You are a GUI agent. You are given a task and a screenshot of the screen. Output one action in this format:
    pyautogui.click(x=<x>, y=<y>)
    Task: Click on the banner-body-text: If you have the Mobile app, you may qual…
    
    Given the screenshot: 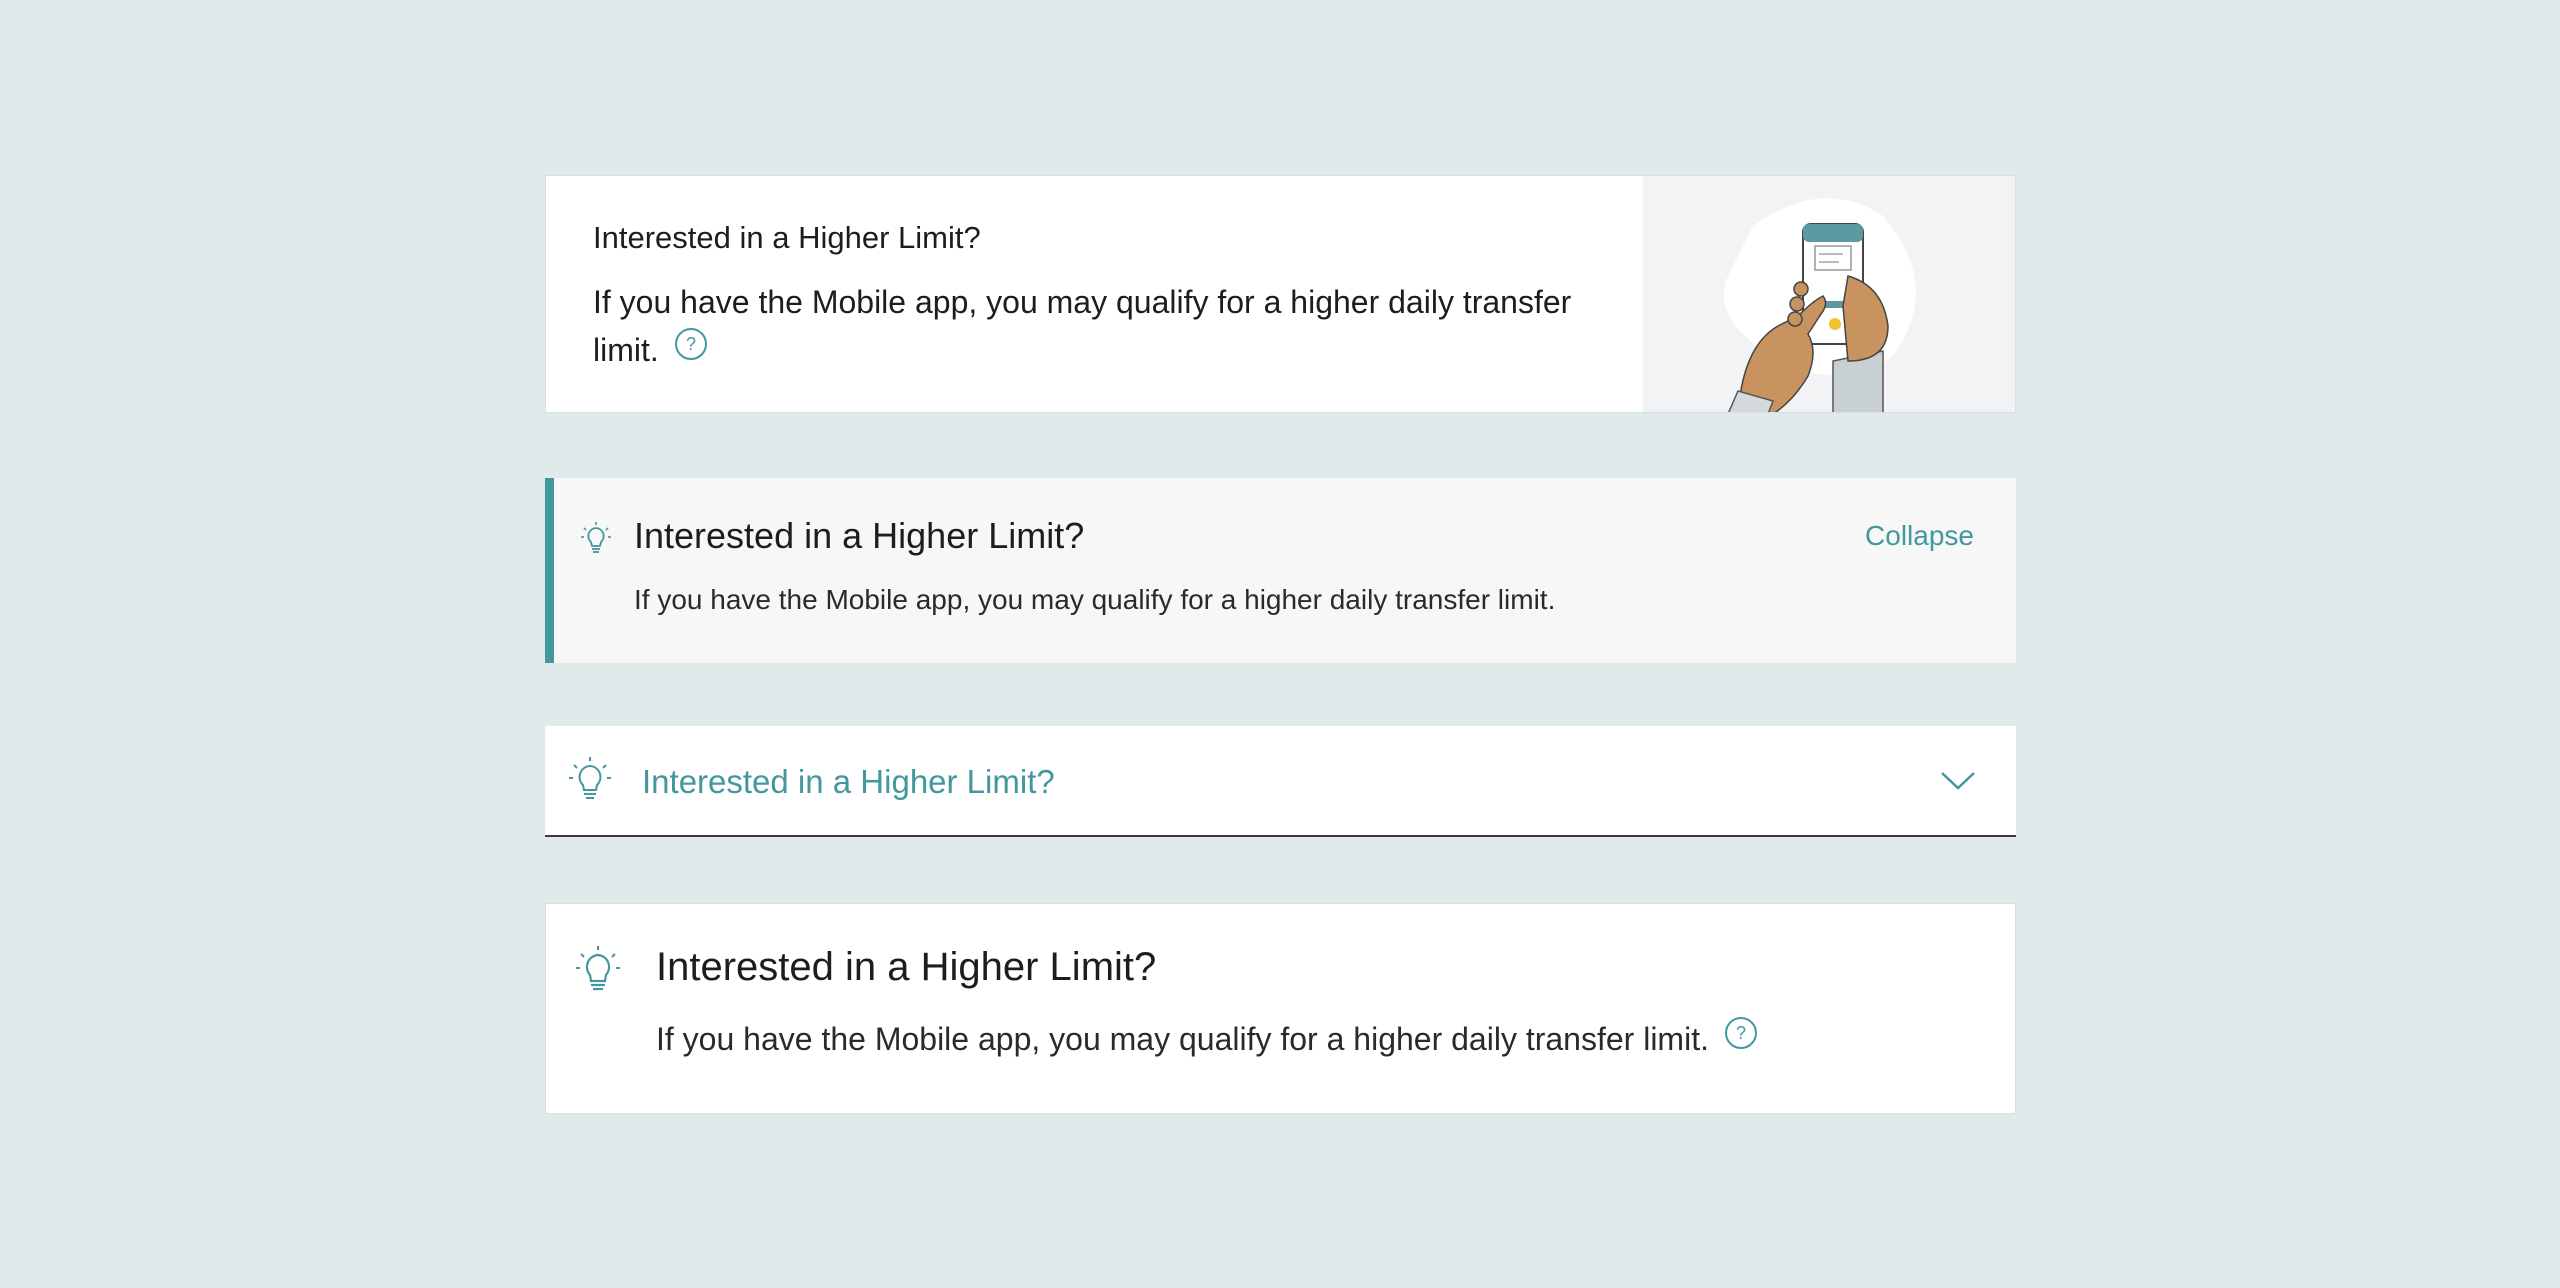 What is the action you would take?
    pyautogui.click(x=1082, y=326)
    